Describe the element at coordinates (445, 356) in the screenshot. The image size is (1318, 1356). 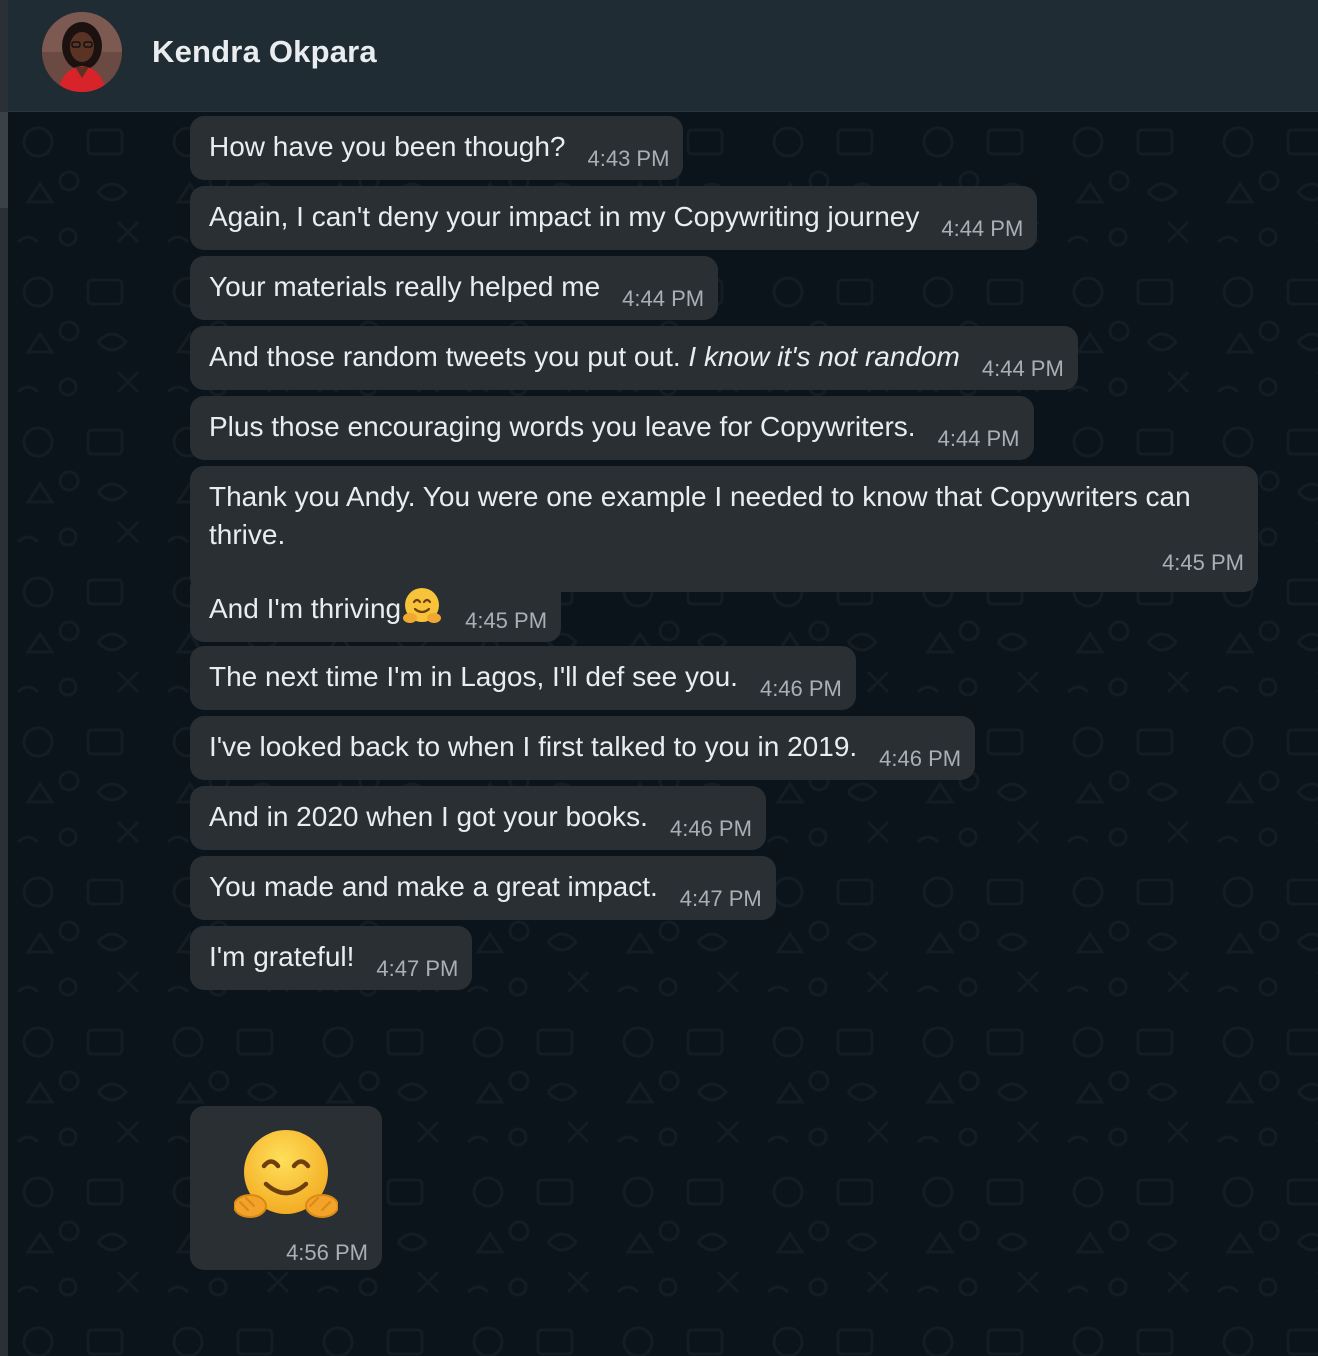
I see `message-text: And those random tweets you put out.` at that location.